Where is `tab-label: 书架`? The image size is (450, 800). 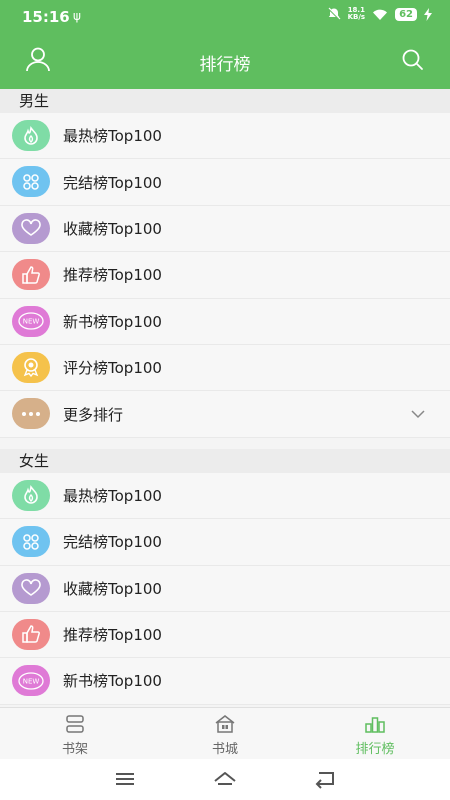
tab-label: 书架 is located at coordinates (74, 749).